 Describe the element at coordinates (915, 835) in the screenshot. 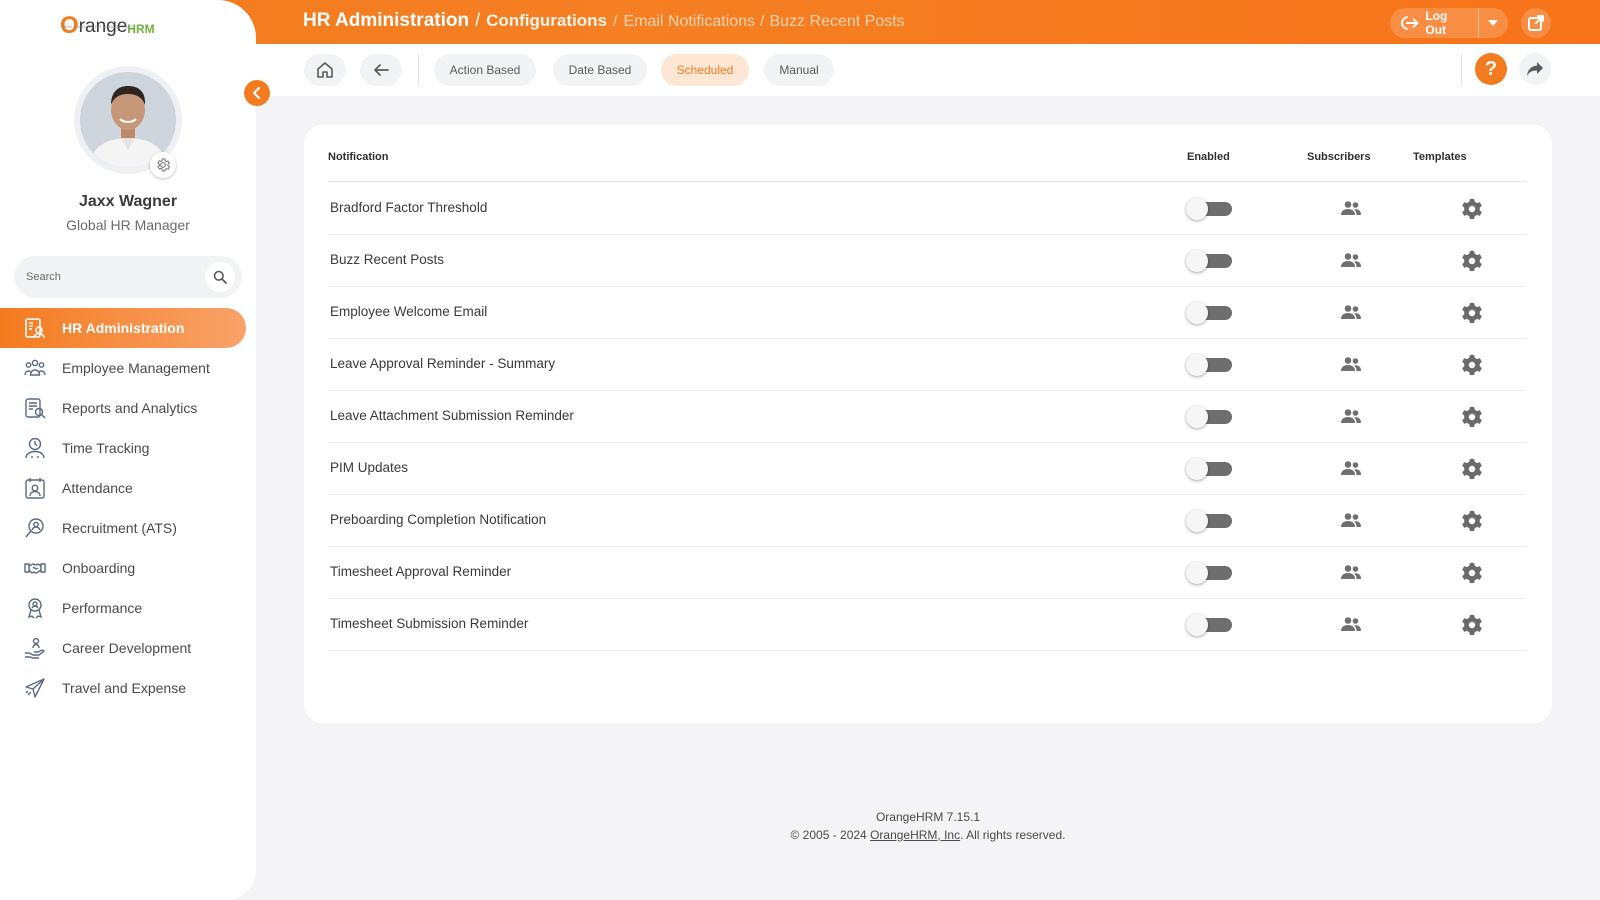

I see `company-link: OrangeHRM, Inc` at that location.